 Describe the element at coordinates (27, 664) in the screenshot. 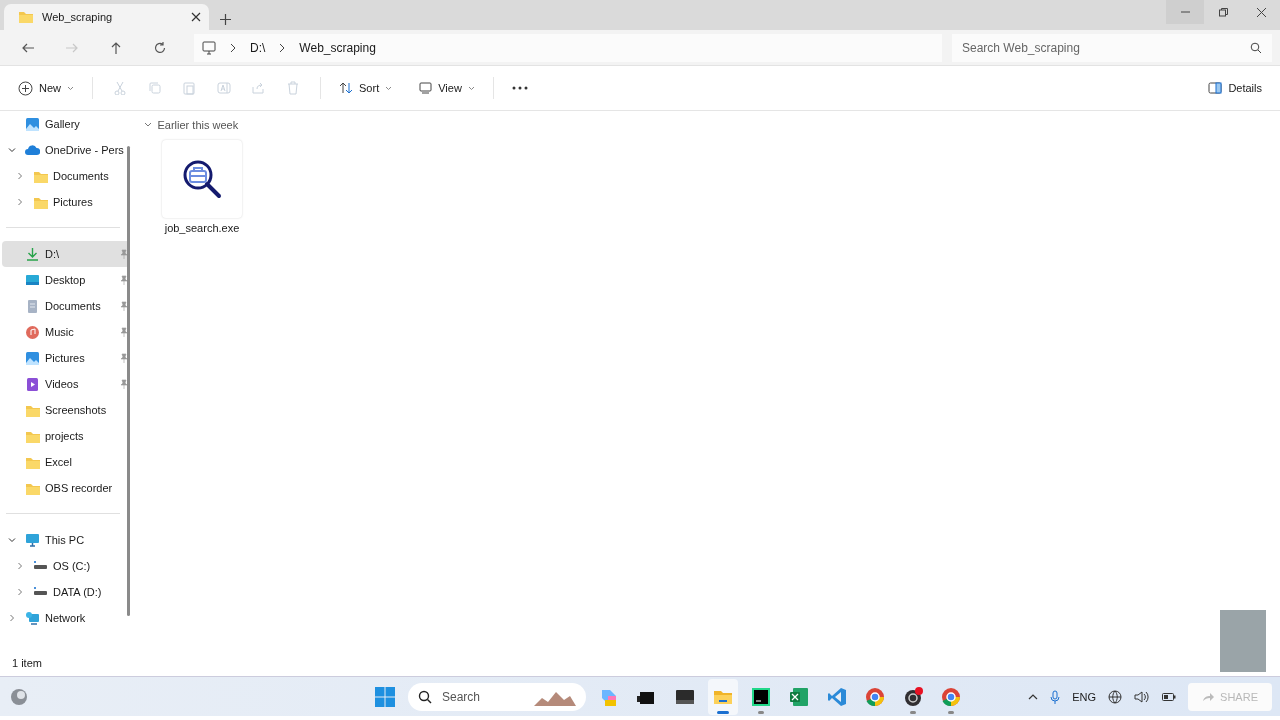

I see `status-text: 1 item` at that location.